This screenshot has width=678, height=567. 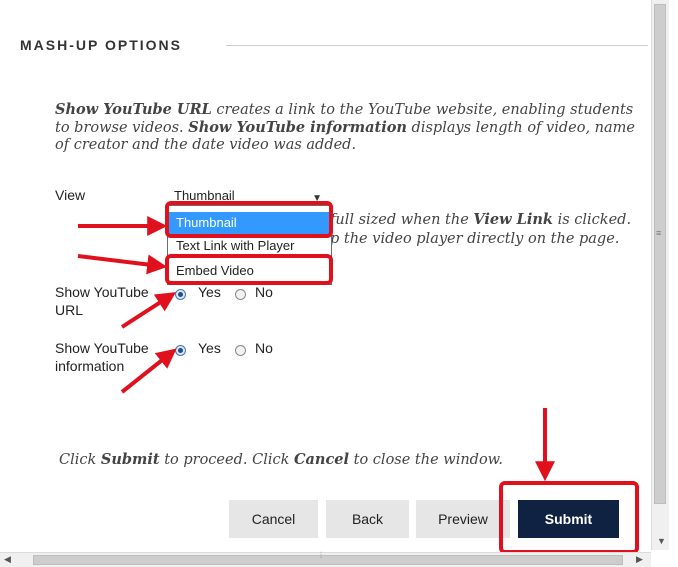 What do you see at coordinates (660, 254) in the screenshot?
I see `vertical-scroll-thumb` at bounding box center [660, 254].